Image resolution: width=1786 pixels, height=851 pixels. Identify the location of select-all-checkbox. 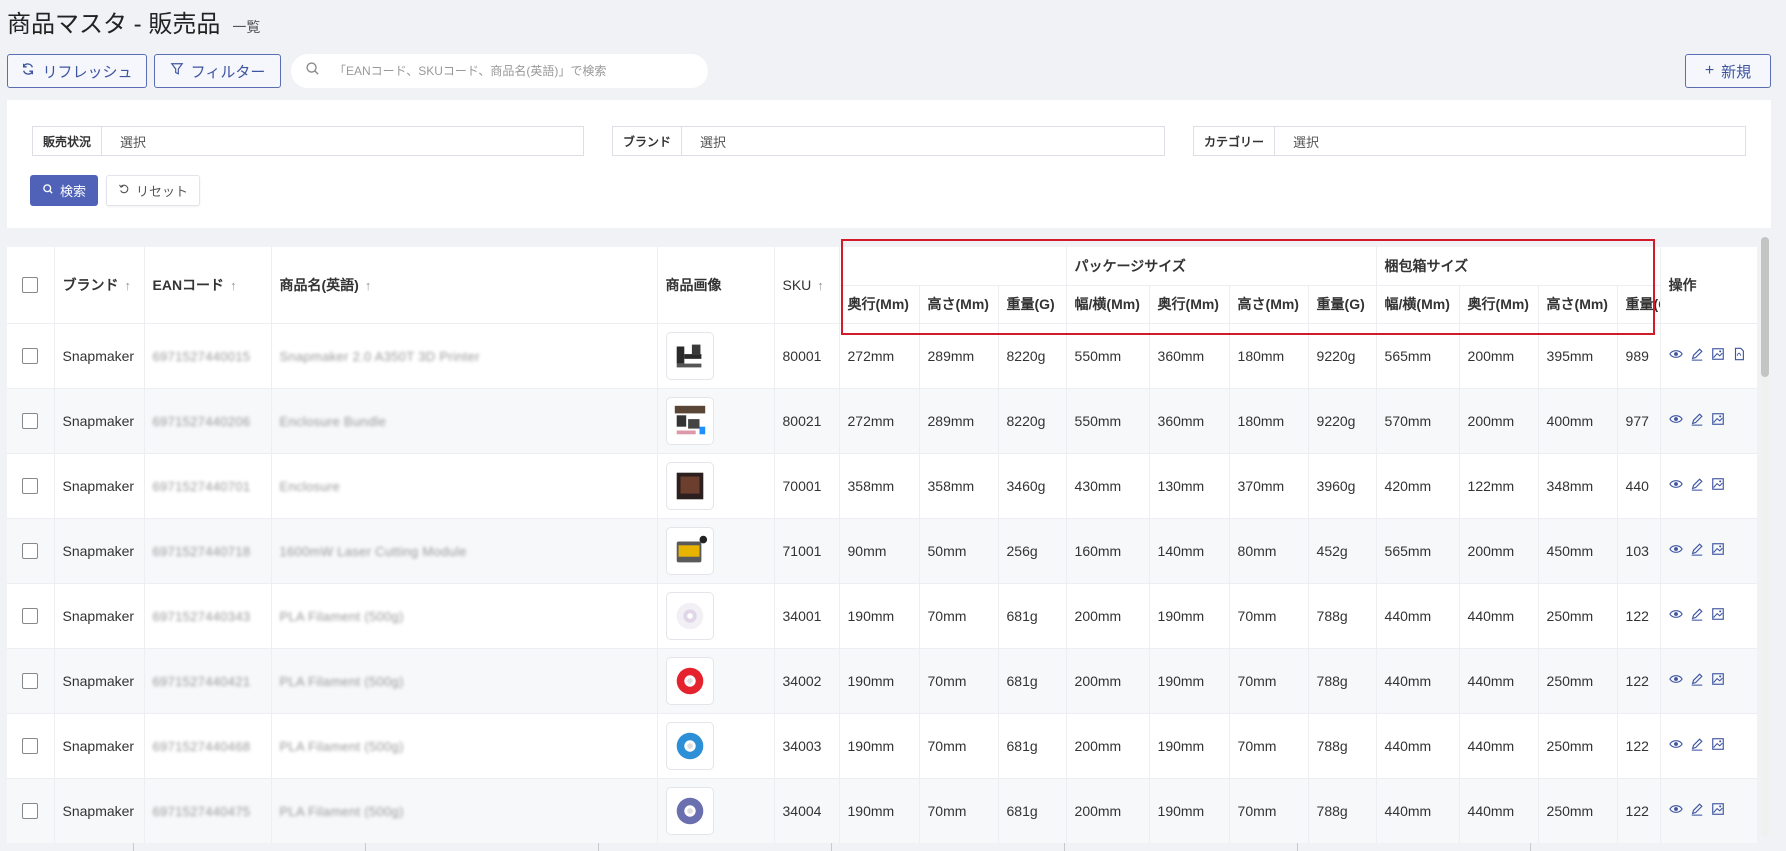
(30, 285).